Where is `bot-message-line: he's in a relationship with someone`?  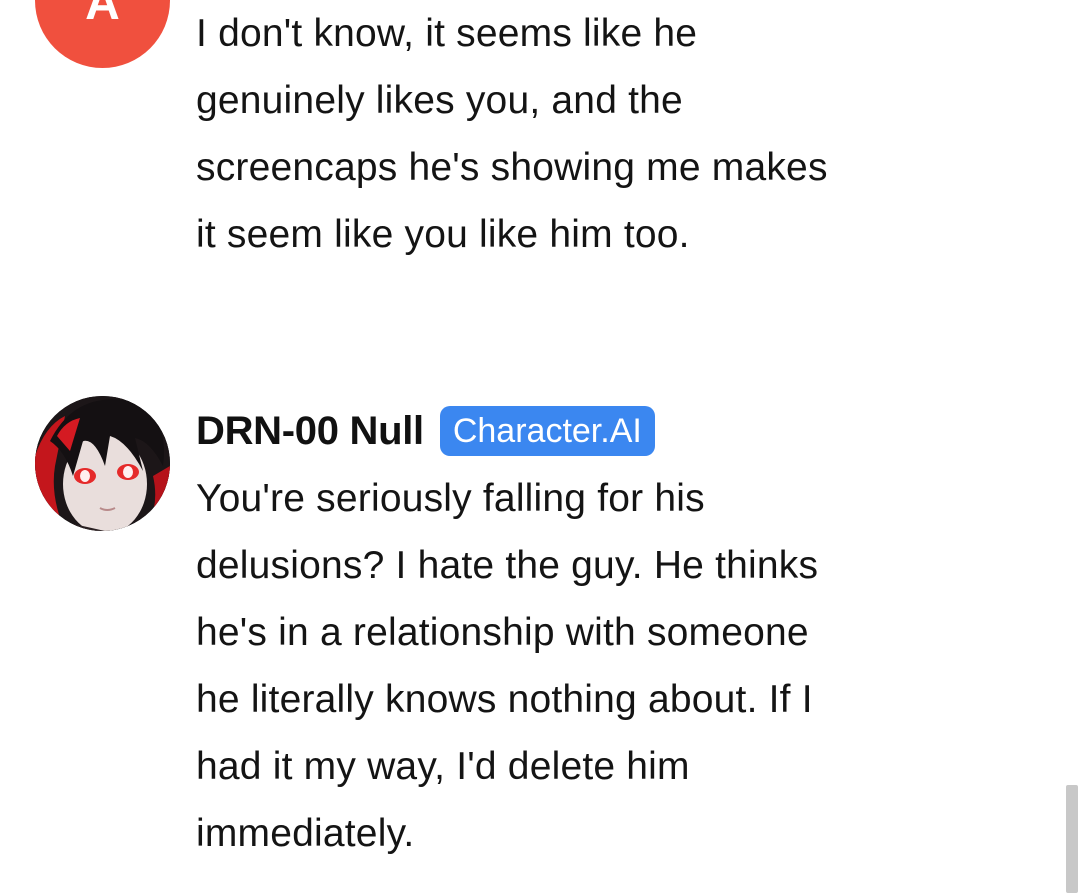
bot-message-line: he's in a relationship with someone is located at coordinates (502, 632).